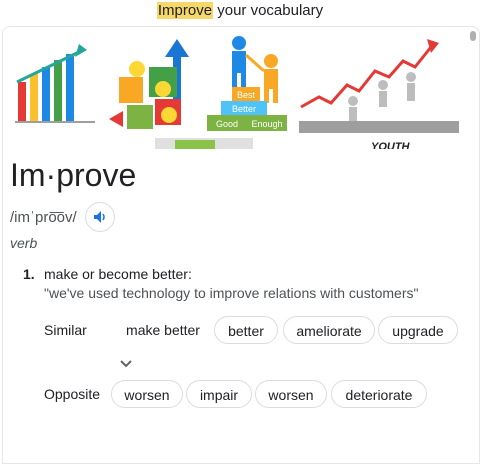 This screenshot has height=464, width=480. I want to click on pronunciation-button, so click(99, 217).